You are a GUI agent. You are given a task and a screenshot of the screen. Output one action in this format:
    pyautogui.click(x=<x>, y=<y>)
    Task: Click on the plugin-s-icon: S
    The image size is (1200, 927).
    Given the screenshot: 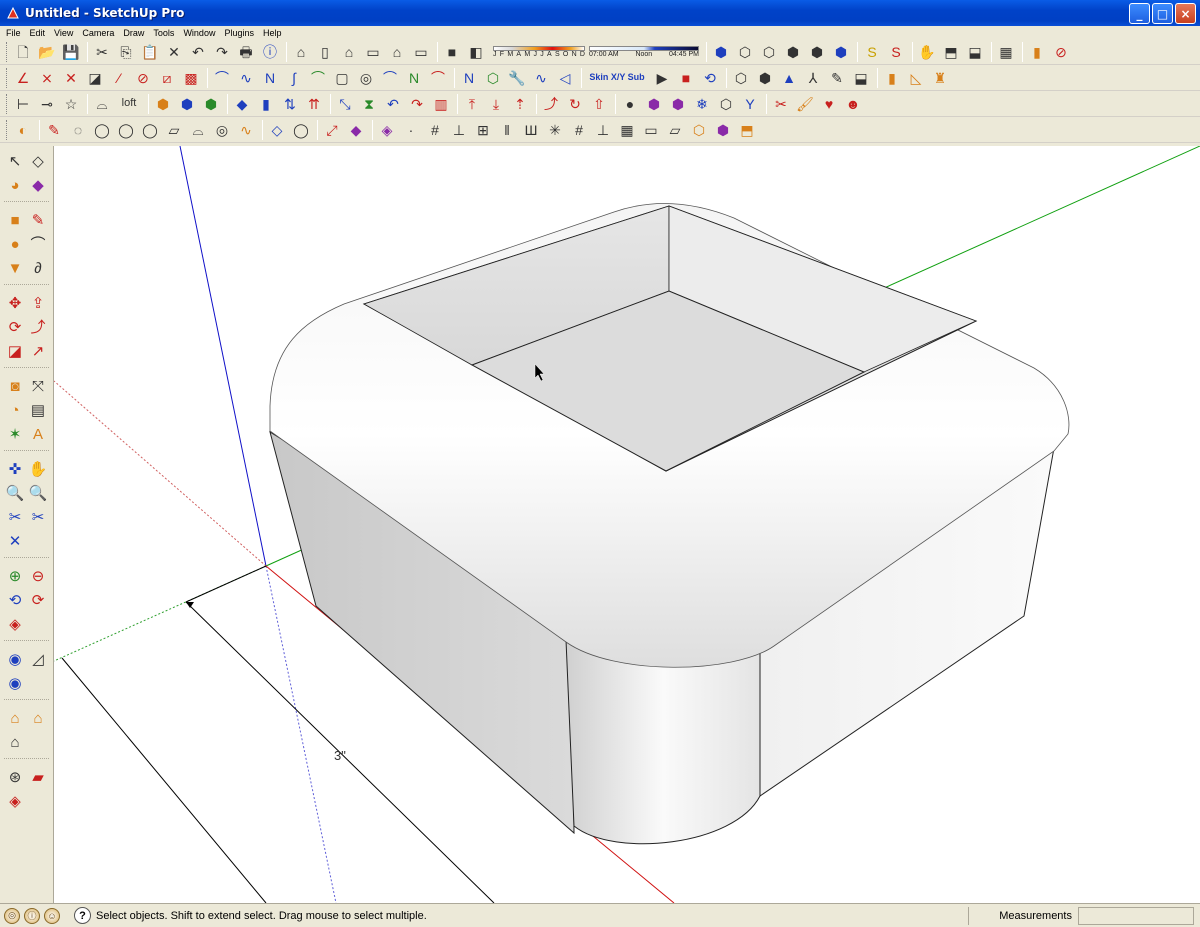 What is the action you would take?
    pyautogui.click(x=872, y=52)
    